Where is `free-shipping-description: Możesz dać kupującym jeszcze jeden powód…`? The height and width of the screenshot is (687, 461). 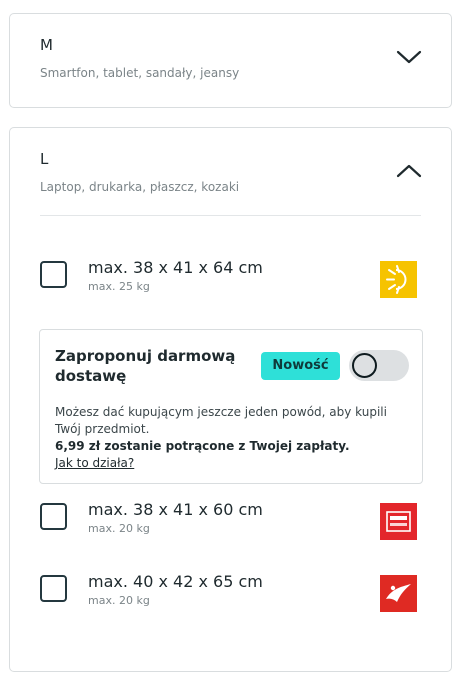
free-shipping-description: Możesz dać kupującym jeszcze jeden powód… is located at coordinates (221, 420).